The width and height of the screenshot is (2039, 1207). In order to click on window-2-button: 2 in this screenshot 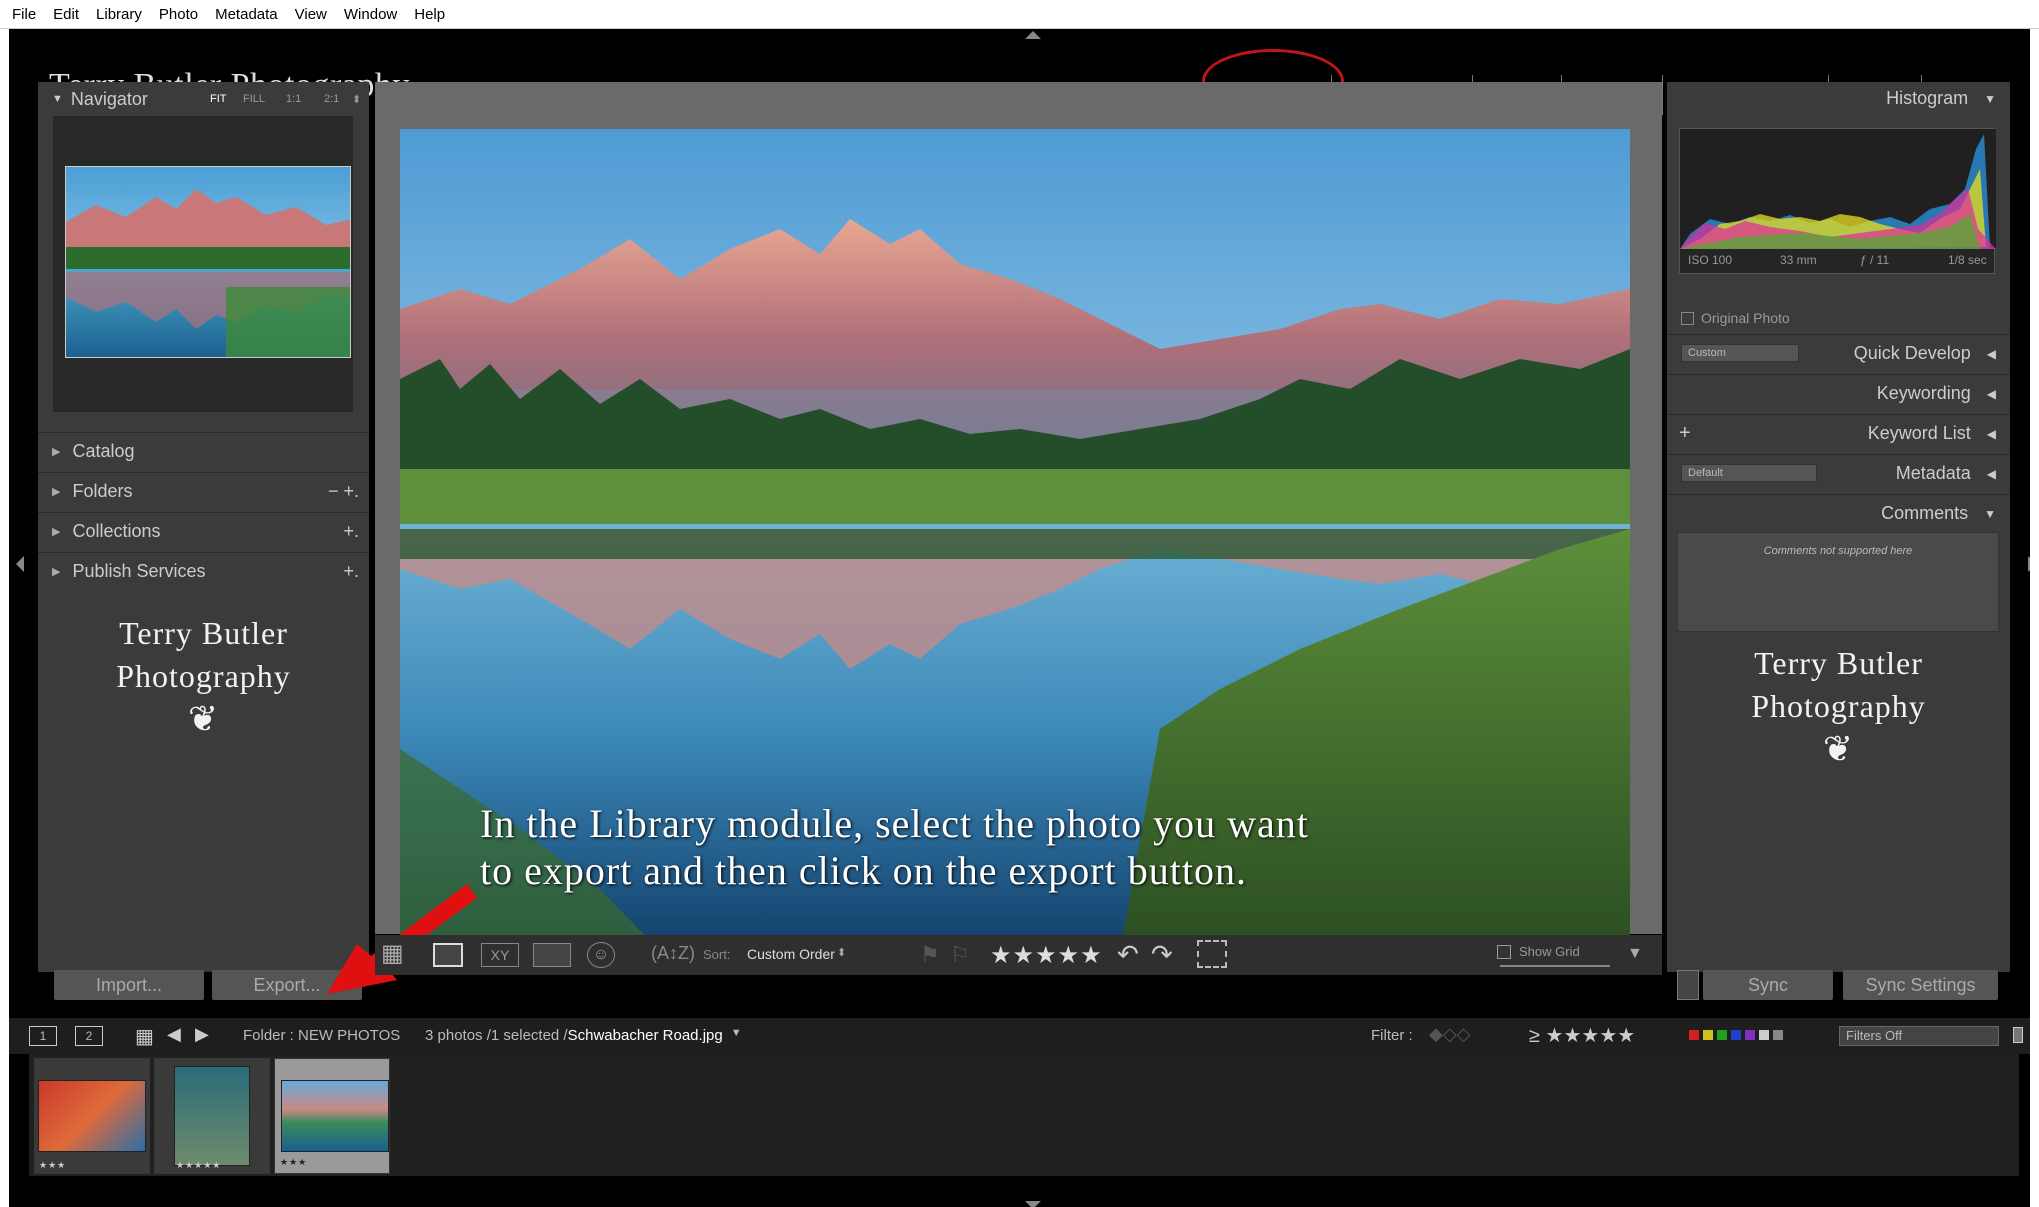, I will do `click(89, 1036)`.